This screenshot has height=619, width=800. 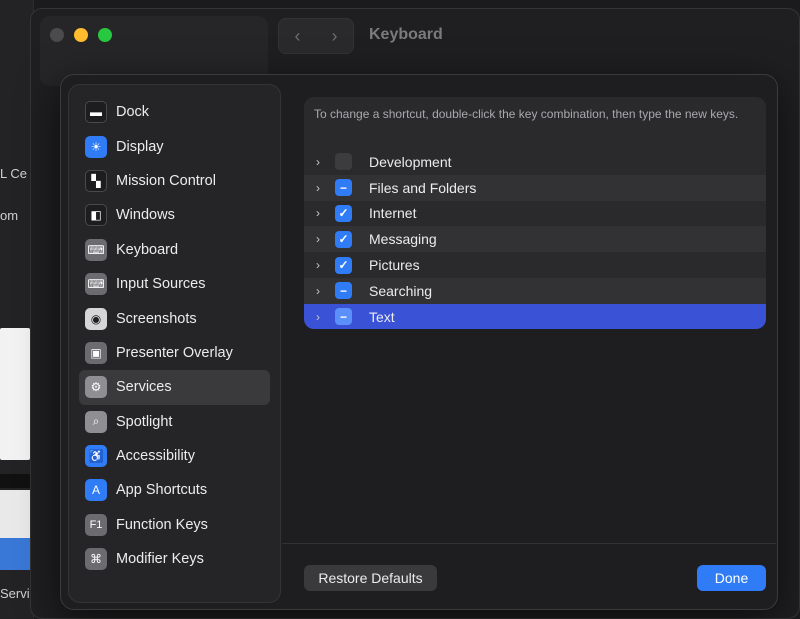 What do you see at coordinates (57, 35) in the screenshot?
I see `close-window-button` at bounding box center [57, 35].